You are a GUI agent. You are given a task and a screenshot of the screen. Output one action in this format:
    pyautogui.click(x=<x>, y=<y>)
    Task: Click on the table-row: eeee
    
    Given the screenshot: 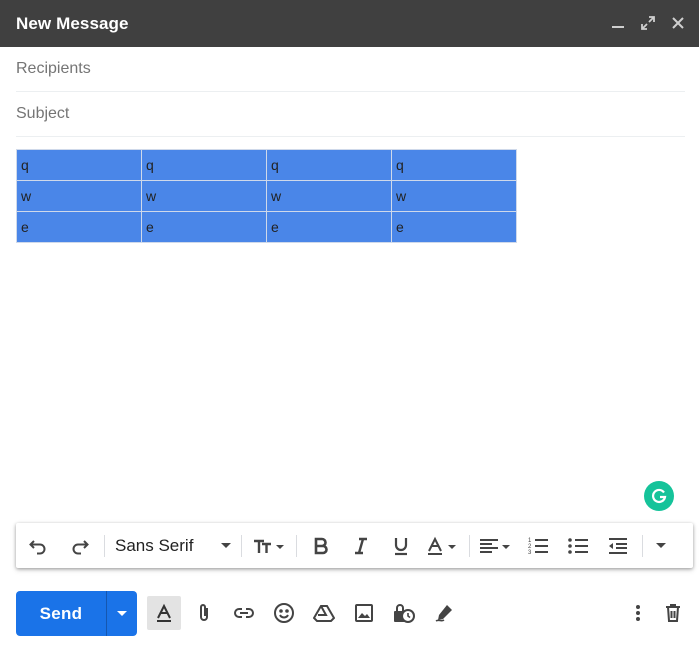 What is the action you would take?
    pyautogui.click(x=266, y=227)
    